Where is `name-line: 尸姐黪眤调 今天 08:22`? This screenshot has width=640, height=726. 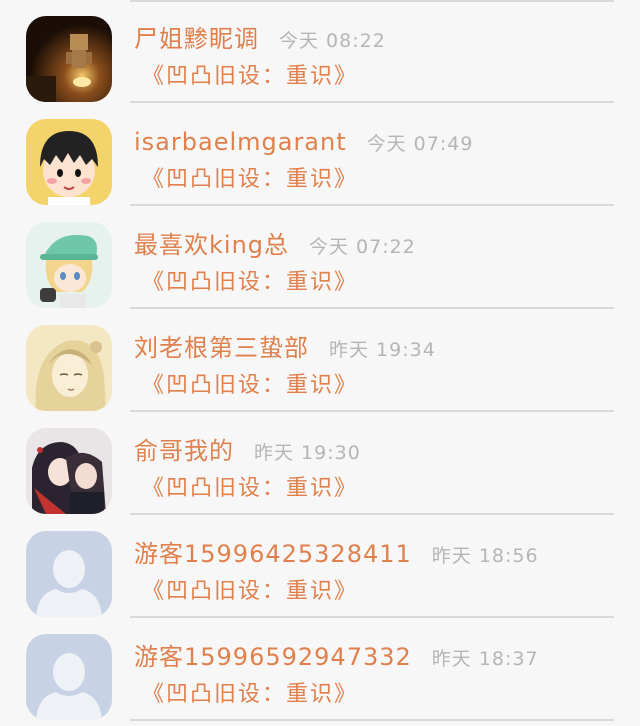 name-line: 尸姐黪眤调 今天 08:22 is located at coordinates (260, 40).